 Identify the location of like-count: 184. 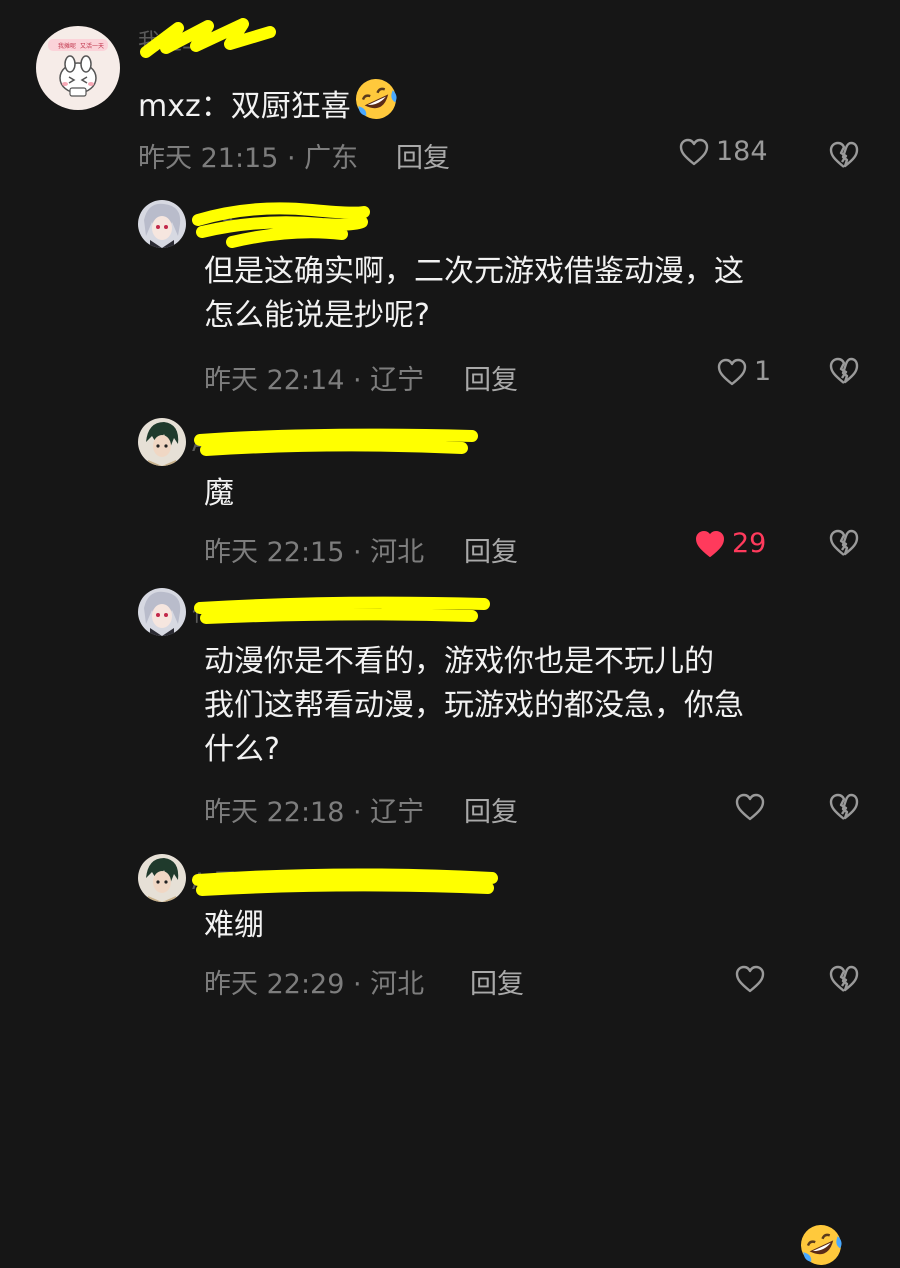
(742, 151).